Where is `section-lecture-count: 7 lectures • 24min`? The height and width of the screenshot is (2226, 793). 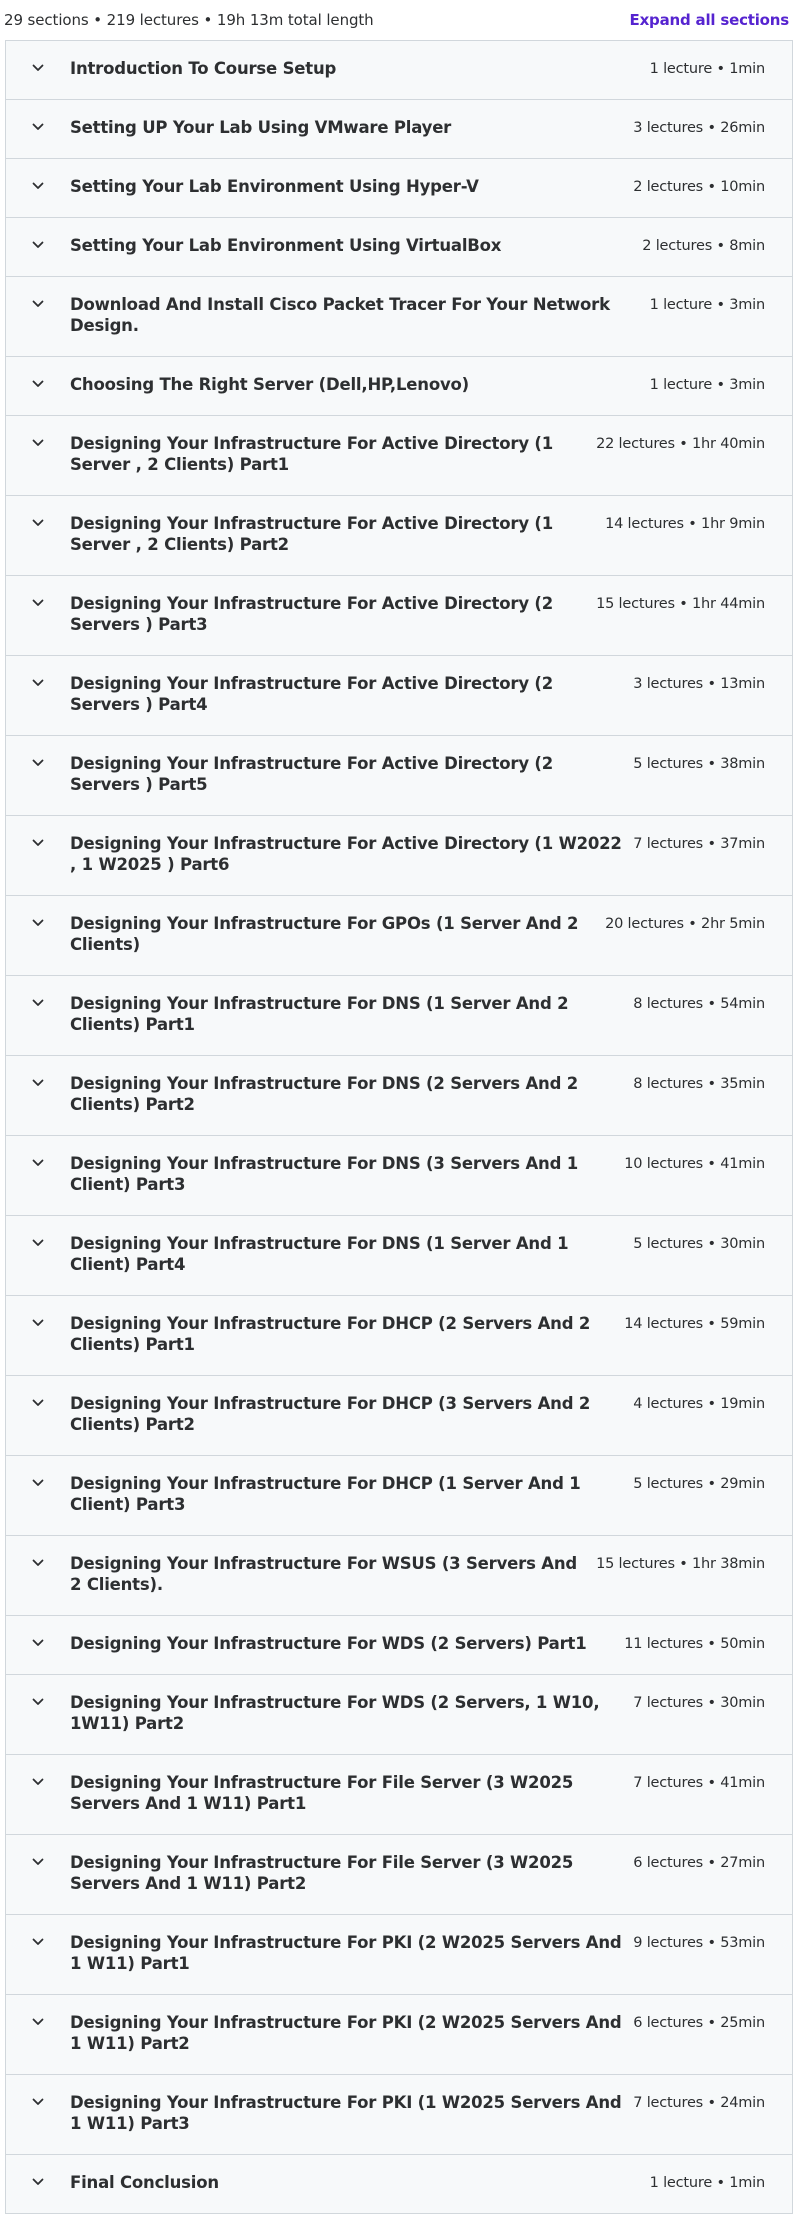 section-lecture-count: 7 lectures • 24min is located at coordinates (699, 2103).